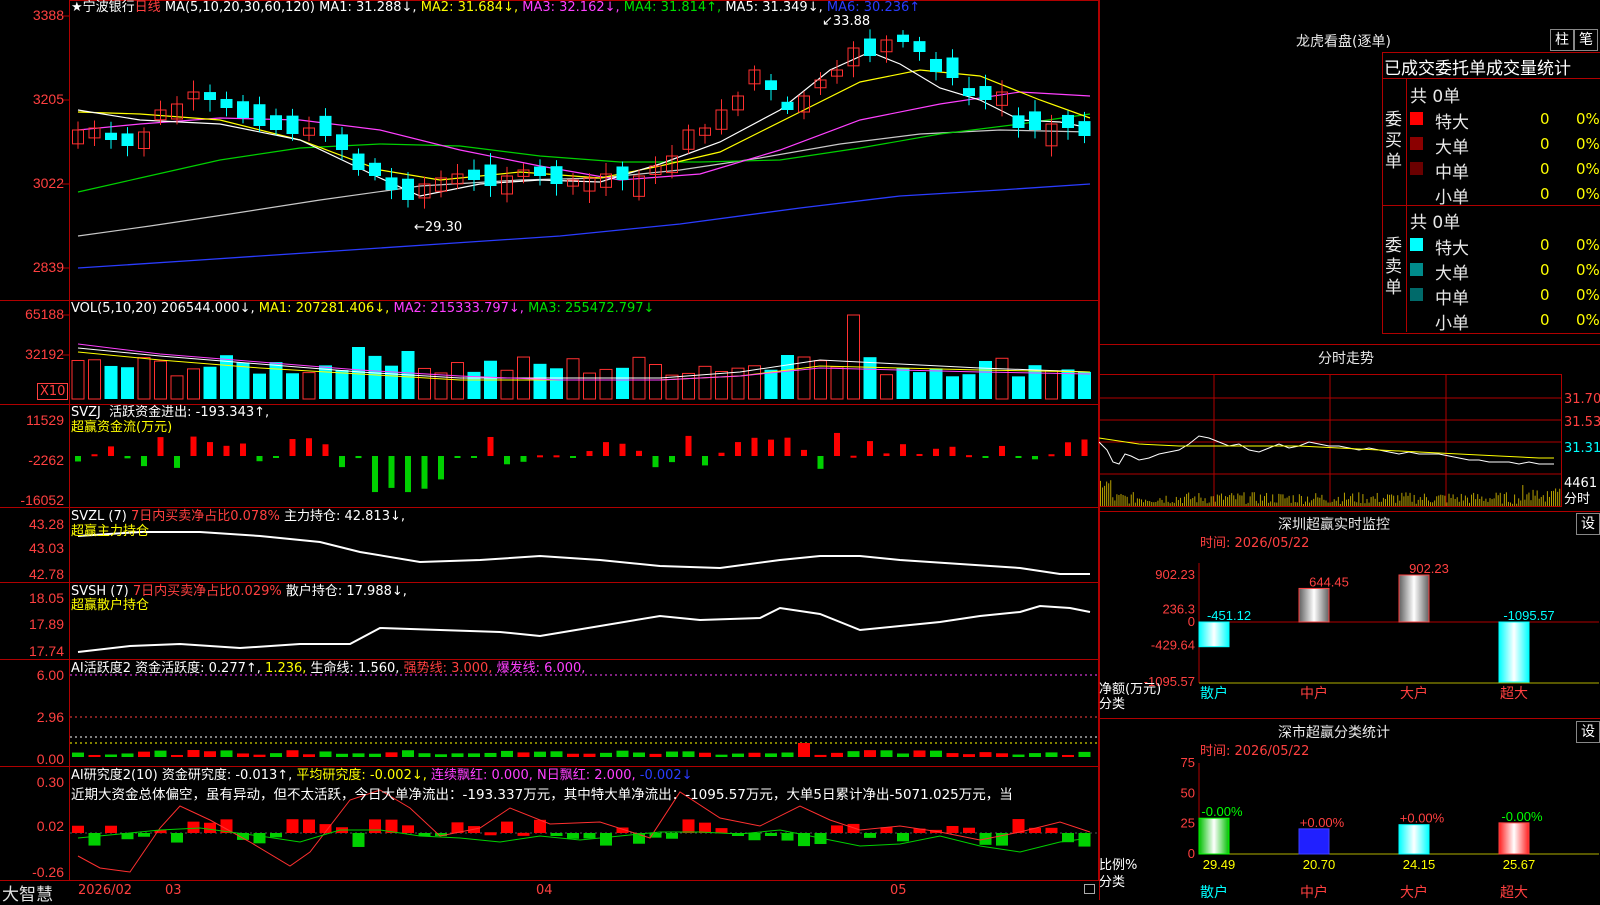  Describe the element at coordinates (1329, 581) in the screenshot. I see `monitor-value-label: 644.45` at that location.